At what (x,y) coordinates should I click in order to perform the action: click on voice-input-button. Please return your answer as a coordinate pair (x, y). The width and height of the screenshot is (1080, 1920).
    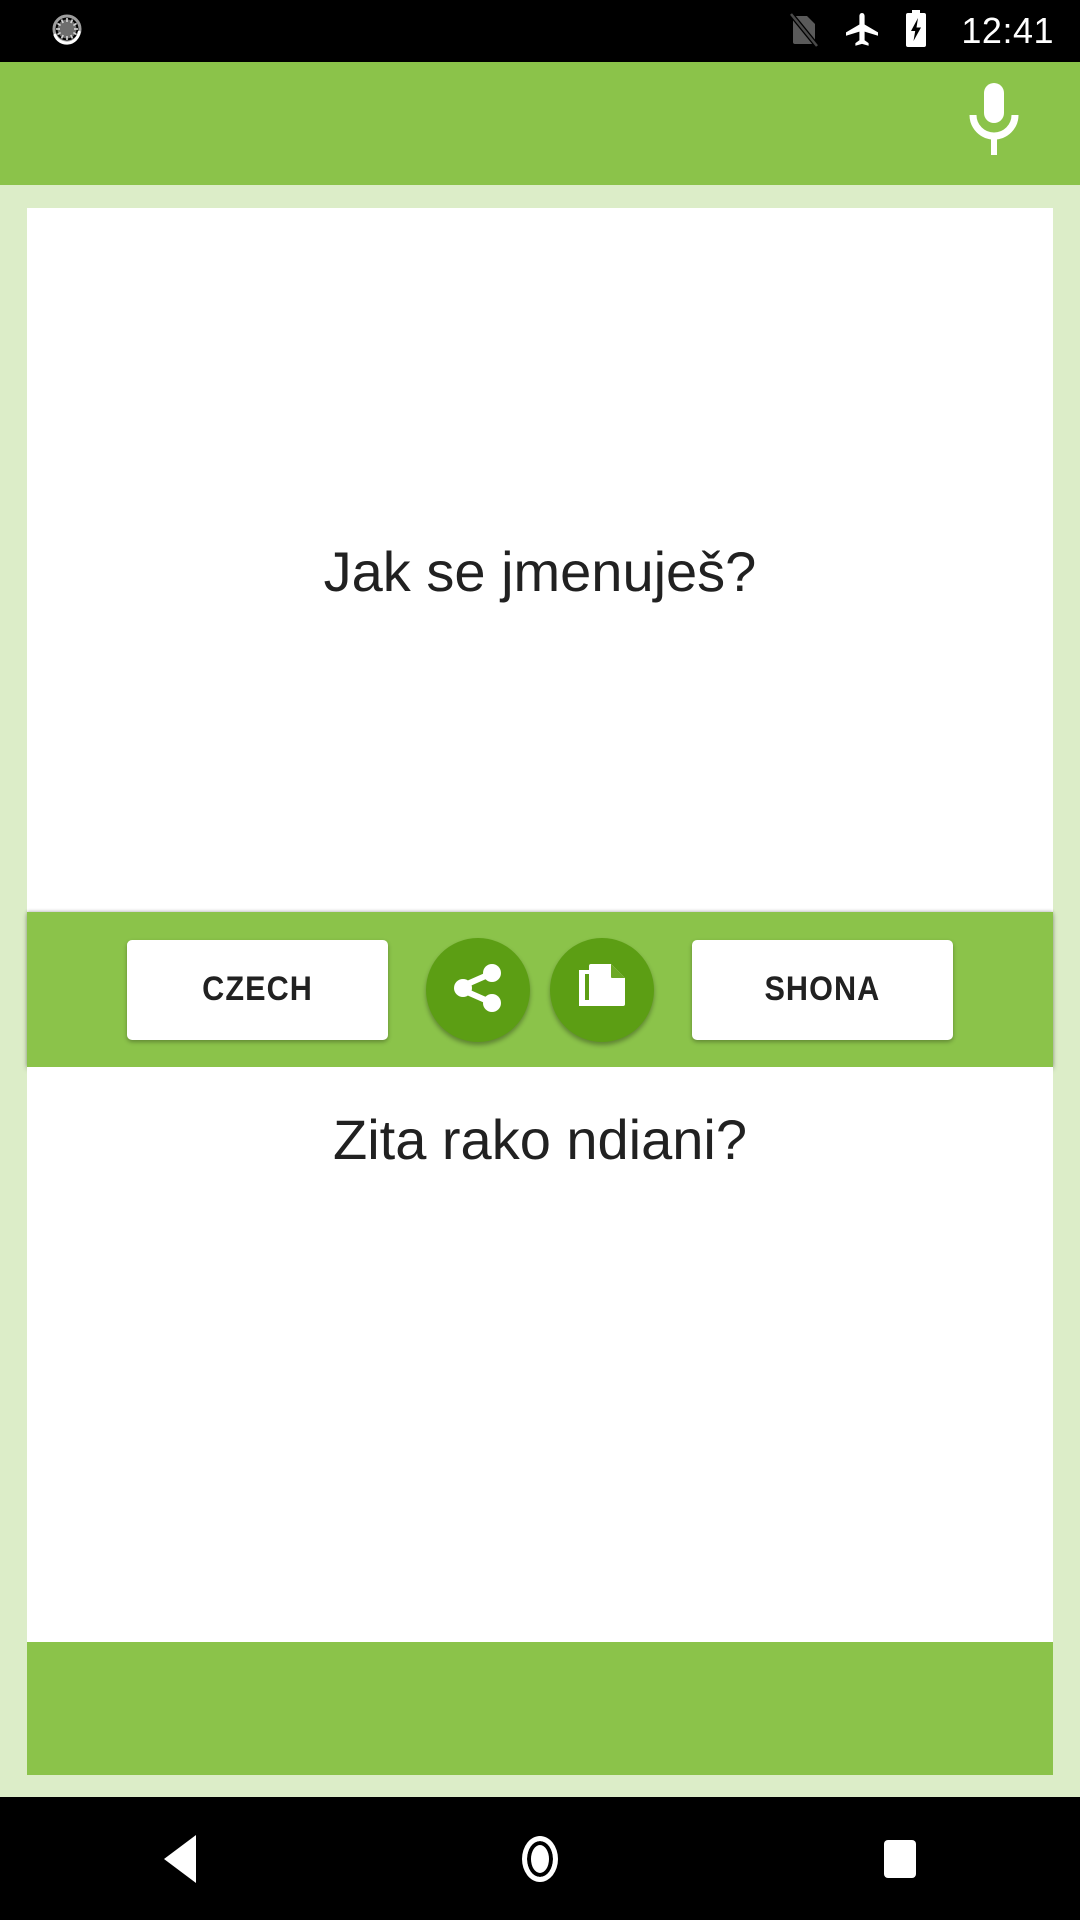
    Looking at the image, I should click on (994, 124).